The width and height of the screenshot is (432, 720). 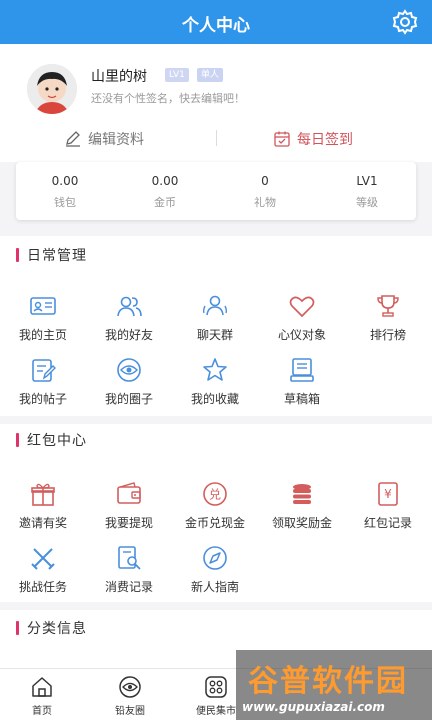 What do you see at coordinates (57, 441) in the screenshot?
I see `section-title: 红包中心` at bounding box center [57, 441].